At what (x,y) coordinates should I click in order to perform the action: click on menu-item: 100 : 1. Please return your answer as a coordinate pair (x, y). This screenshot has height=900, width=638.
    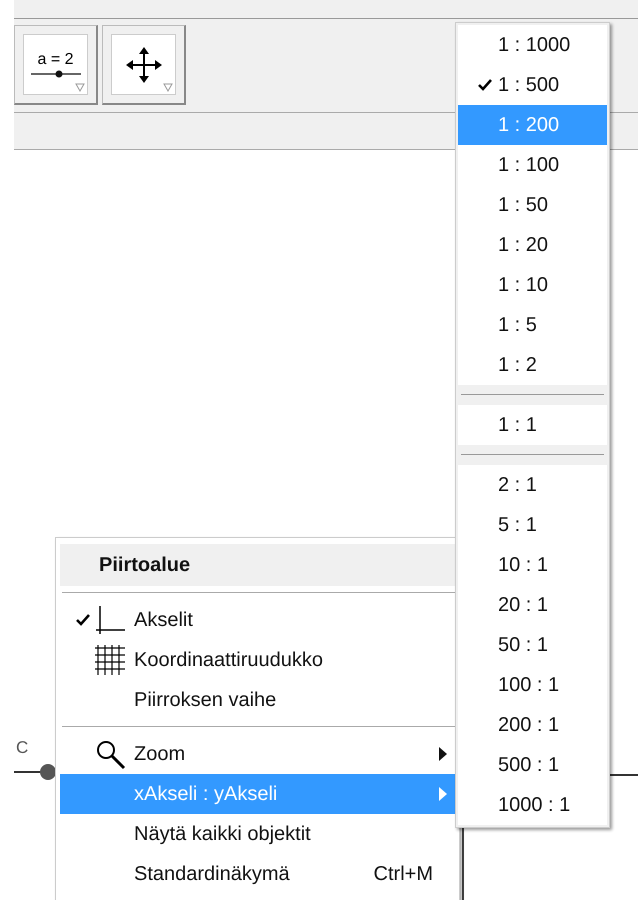
    Looking at the image, I should click on (532, 685).